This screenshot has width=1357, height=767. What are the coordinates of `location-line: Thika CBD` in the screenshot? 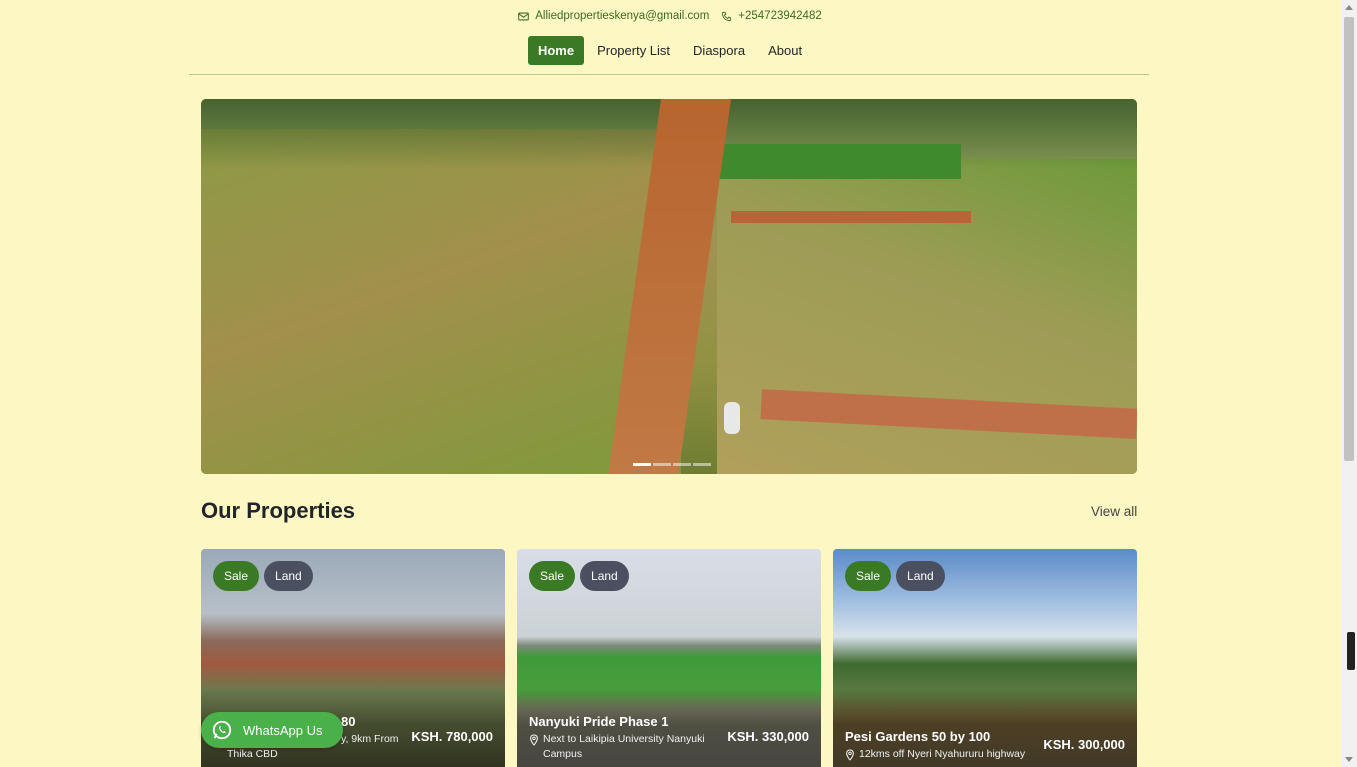 It's located at (252, 754).